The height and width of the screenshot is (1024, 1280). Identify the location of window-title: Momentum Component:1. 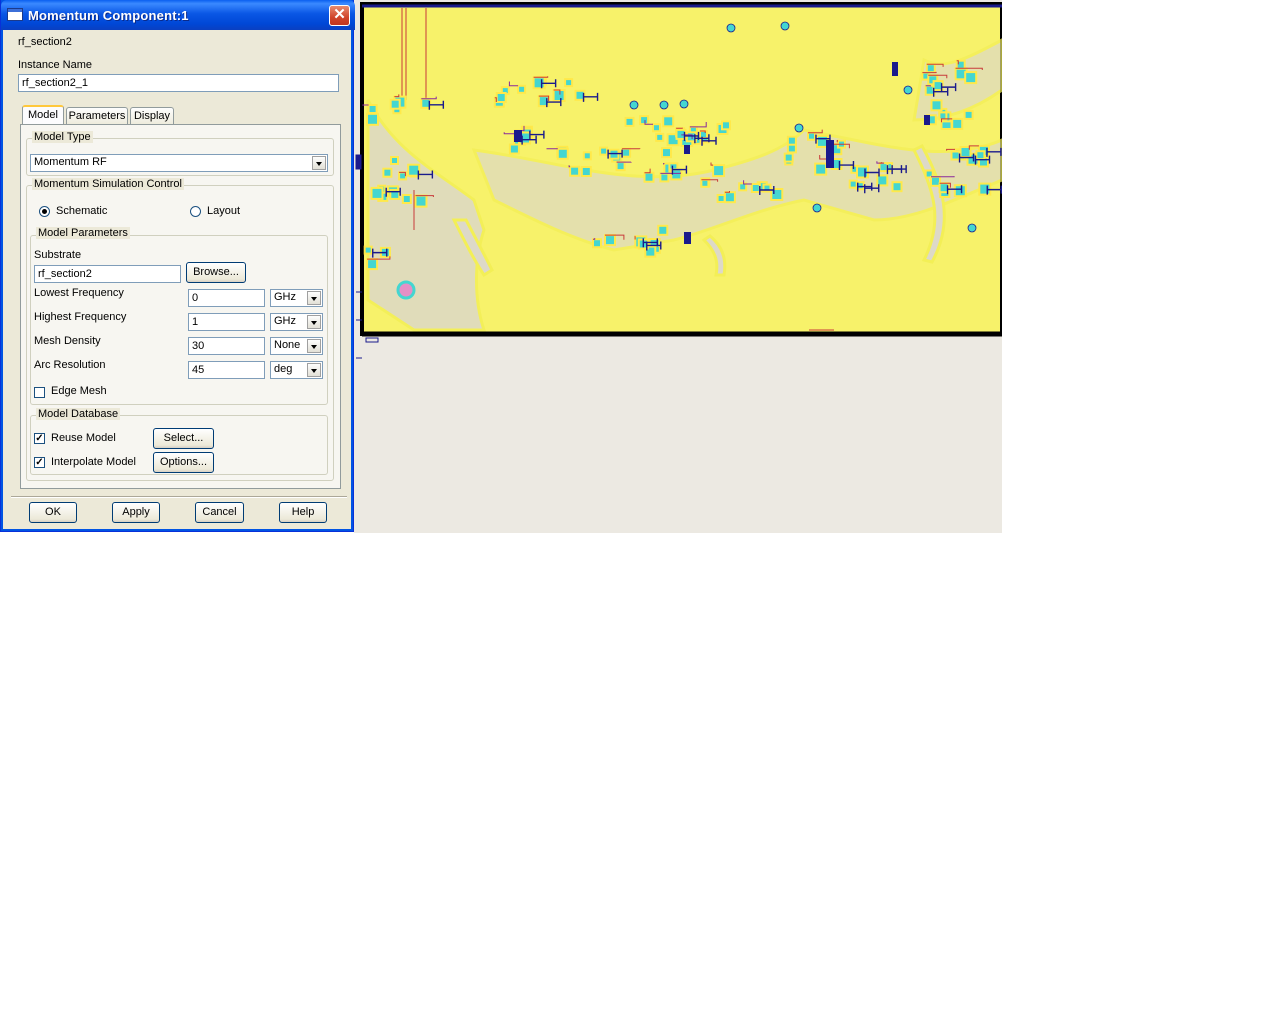
(108, 15).